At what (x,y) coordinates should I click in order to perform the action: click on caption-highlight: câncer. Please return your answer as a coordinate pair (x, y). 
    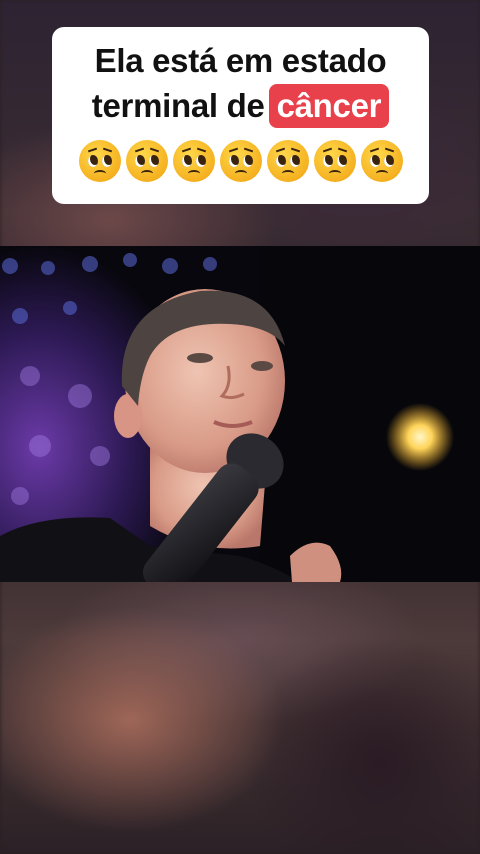
    Looking at the image, I should click on (329, 106).